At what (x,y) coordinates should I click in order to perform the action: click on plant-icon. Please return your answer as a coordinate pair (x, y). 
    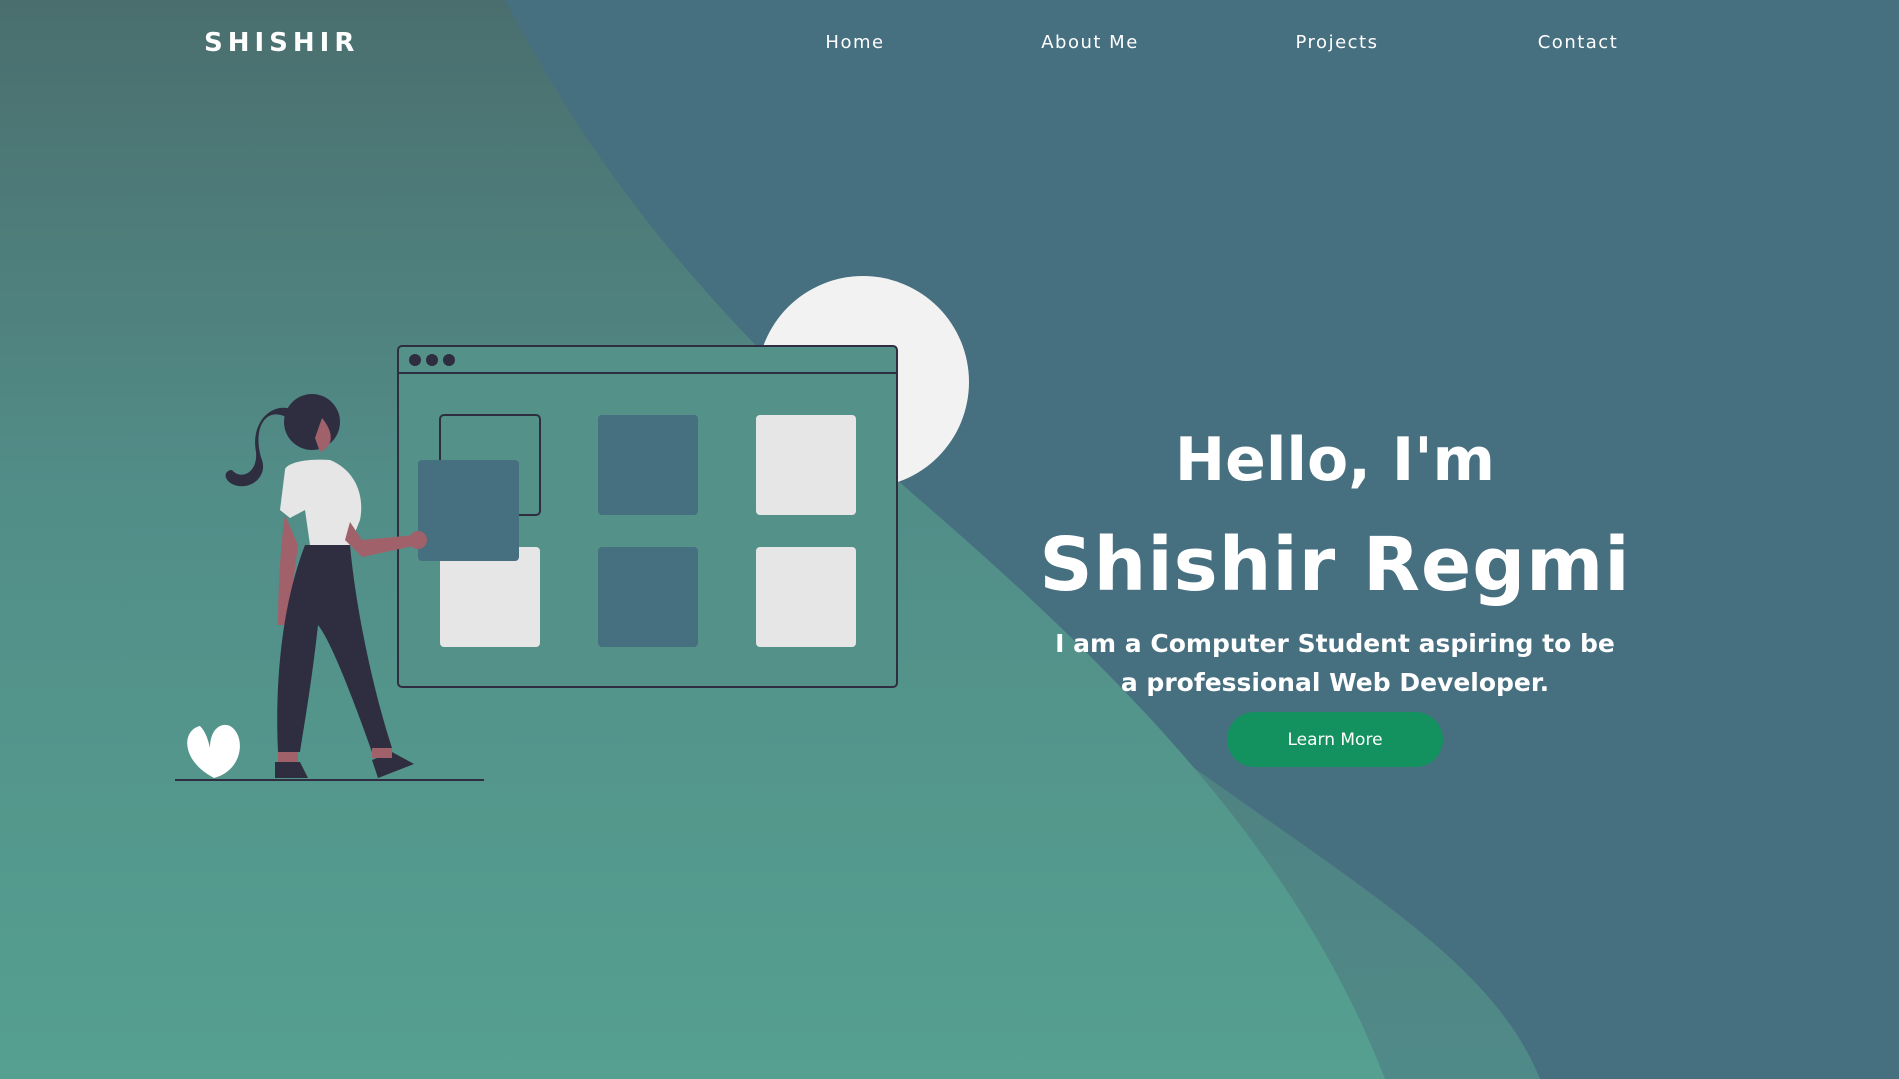
    Looking at the image, I should click on (213, 751).